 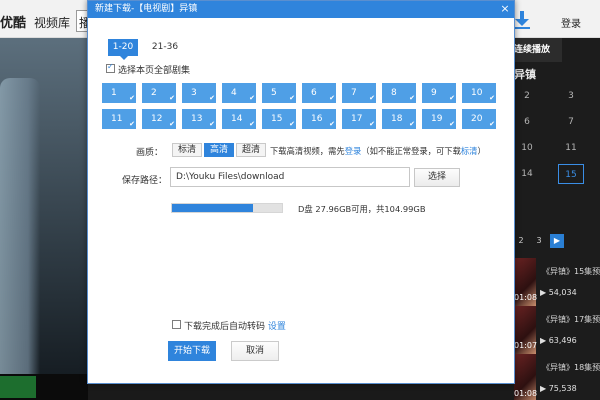 I want to click on view-count: ▶ 75,538, so click(x=558, y=388).